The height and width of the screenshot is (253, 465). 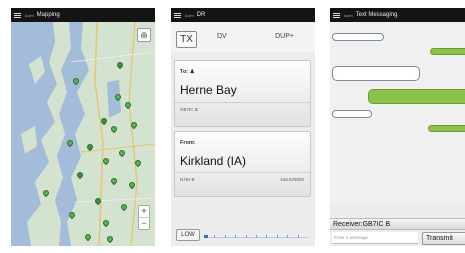 I want to click on screen-title: Text Messaging, so click(x=376, y=15).